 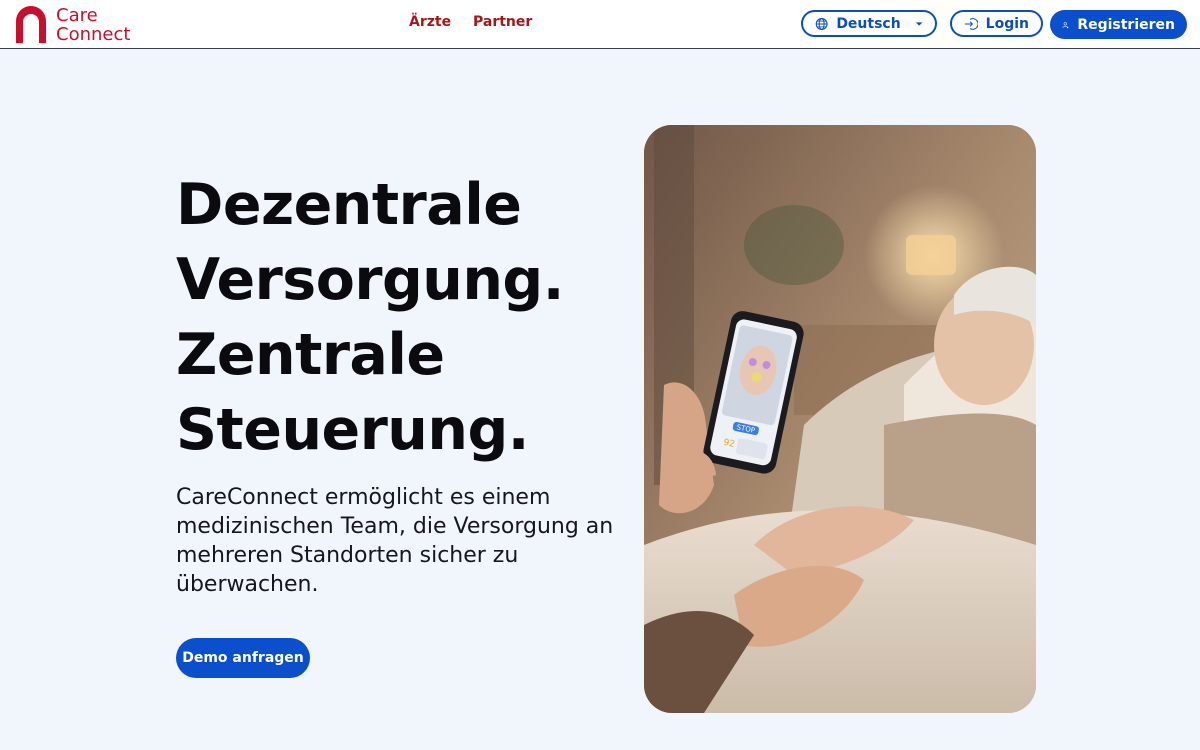 I want to click on language-label: Deutsch, so click(x=868, y=23).